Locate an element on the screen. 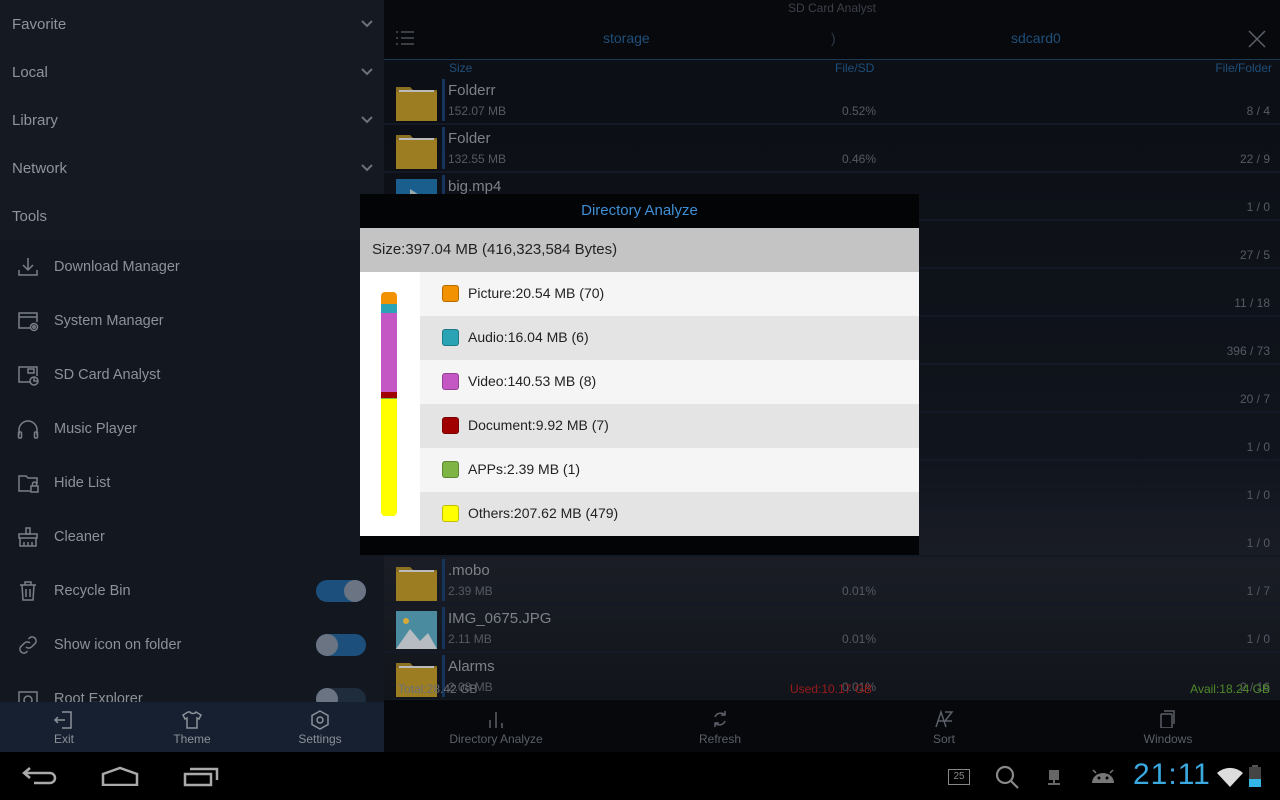 The height and width of the screenshot is (800, 1280). sidebar-section-tools: Tools is located at coordinates (192, 216).